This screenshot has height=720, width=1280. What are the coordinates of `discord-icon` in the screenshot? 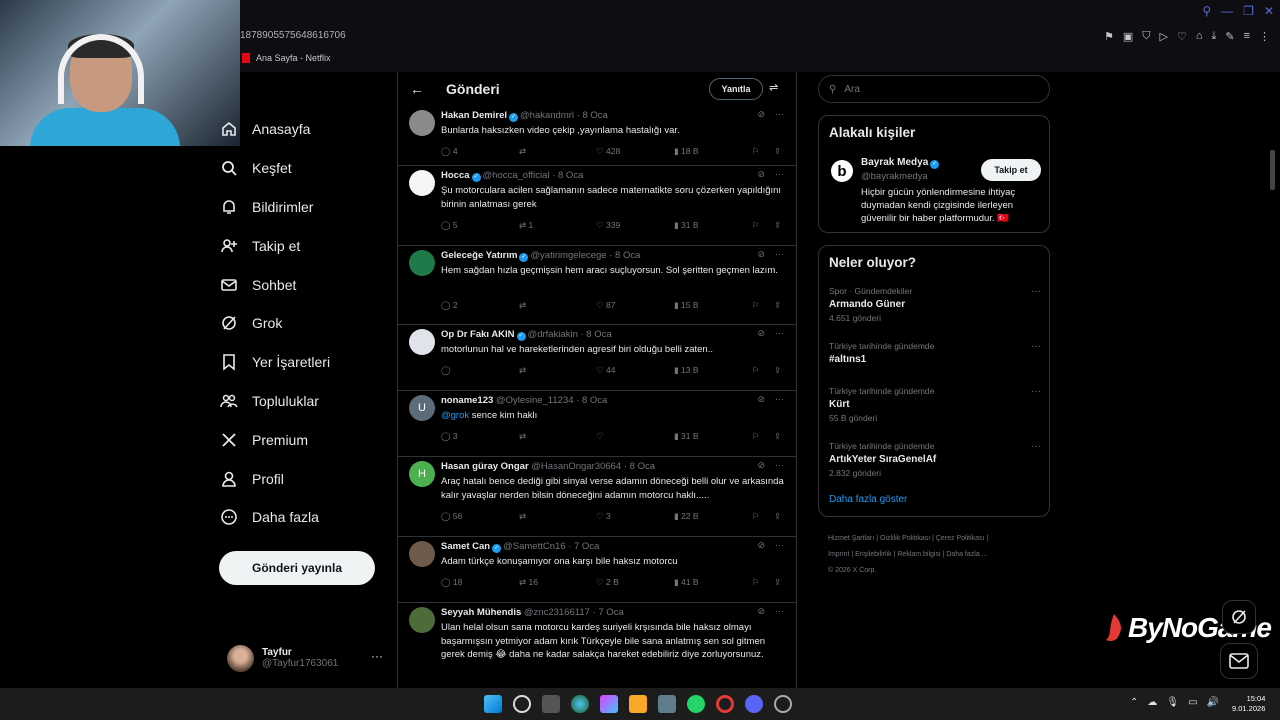 It's located at (754, 704).